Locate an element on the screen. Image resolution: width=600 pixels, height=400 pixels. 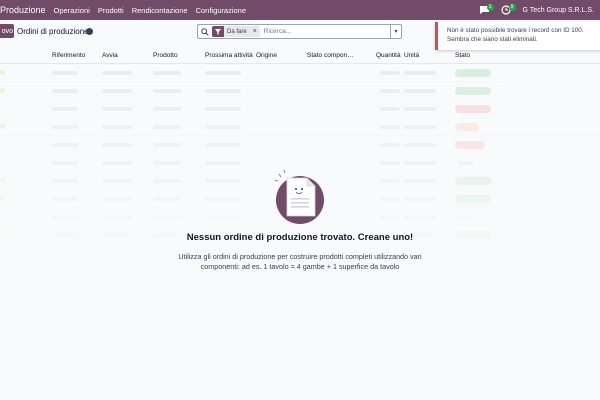
empty-folder-icon is located at coordinates (300, 197).